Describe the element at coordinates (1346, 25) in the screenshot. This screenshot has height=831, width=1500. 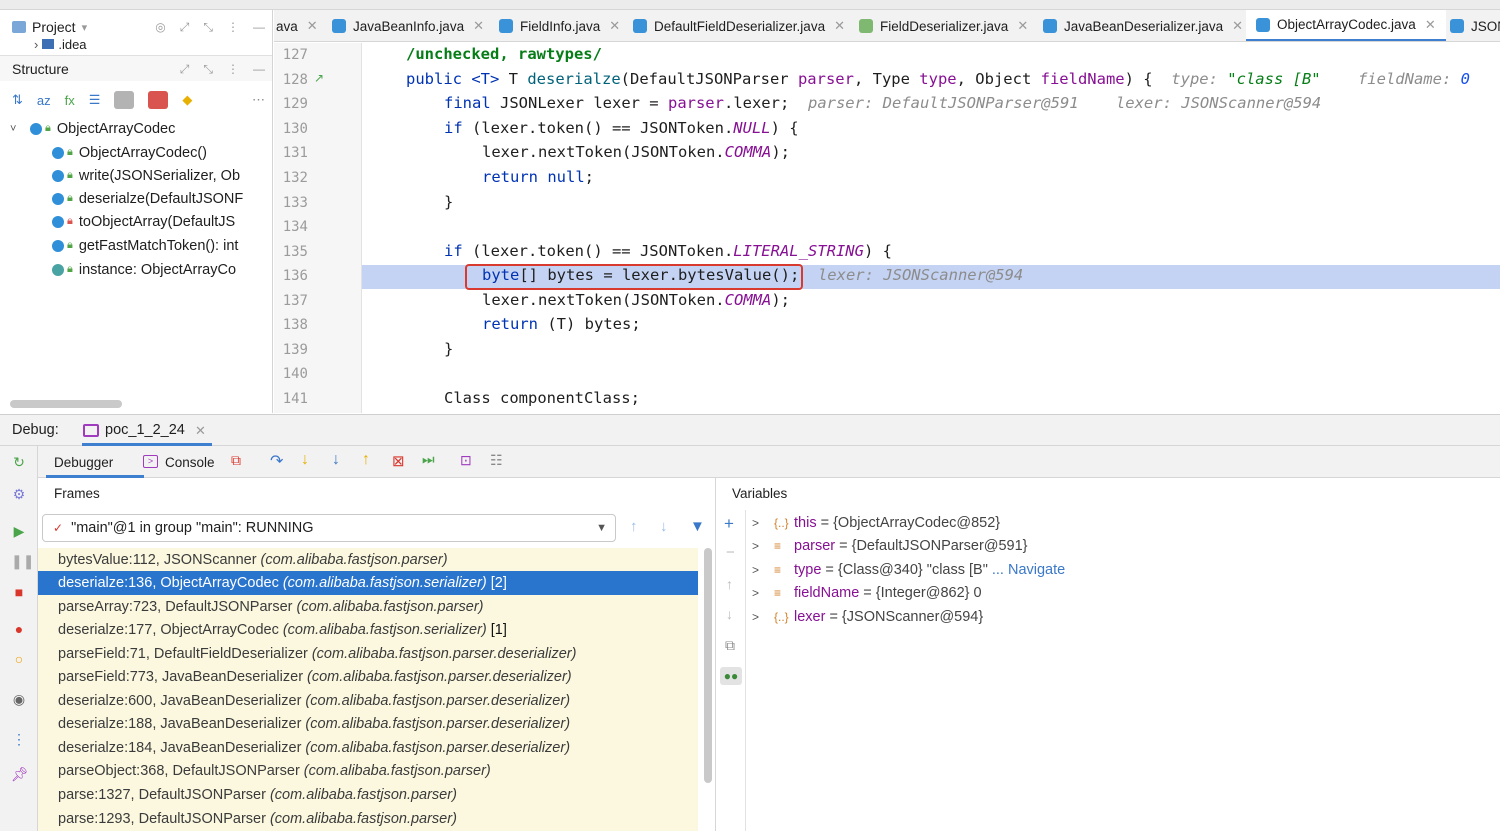
I see `tab-objectarraycodec: ObjectArrayCodec.java ✕` at that location.